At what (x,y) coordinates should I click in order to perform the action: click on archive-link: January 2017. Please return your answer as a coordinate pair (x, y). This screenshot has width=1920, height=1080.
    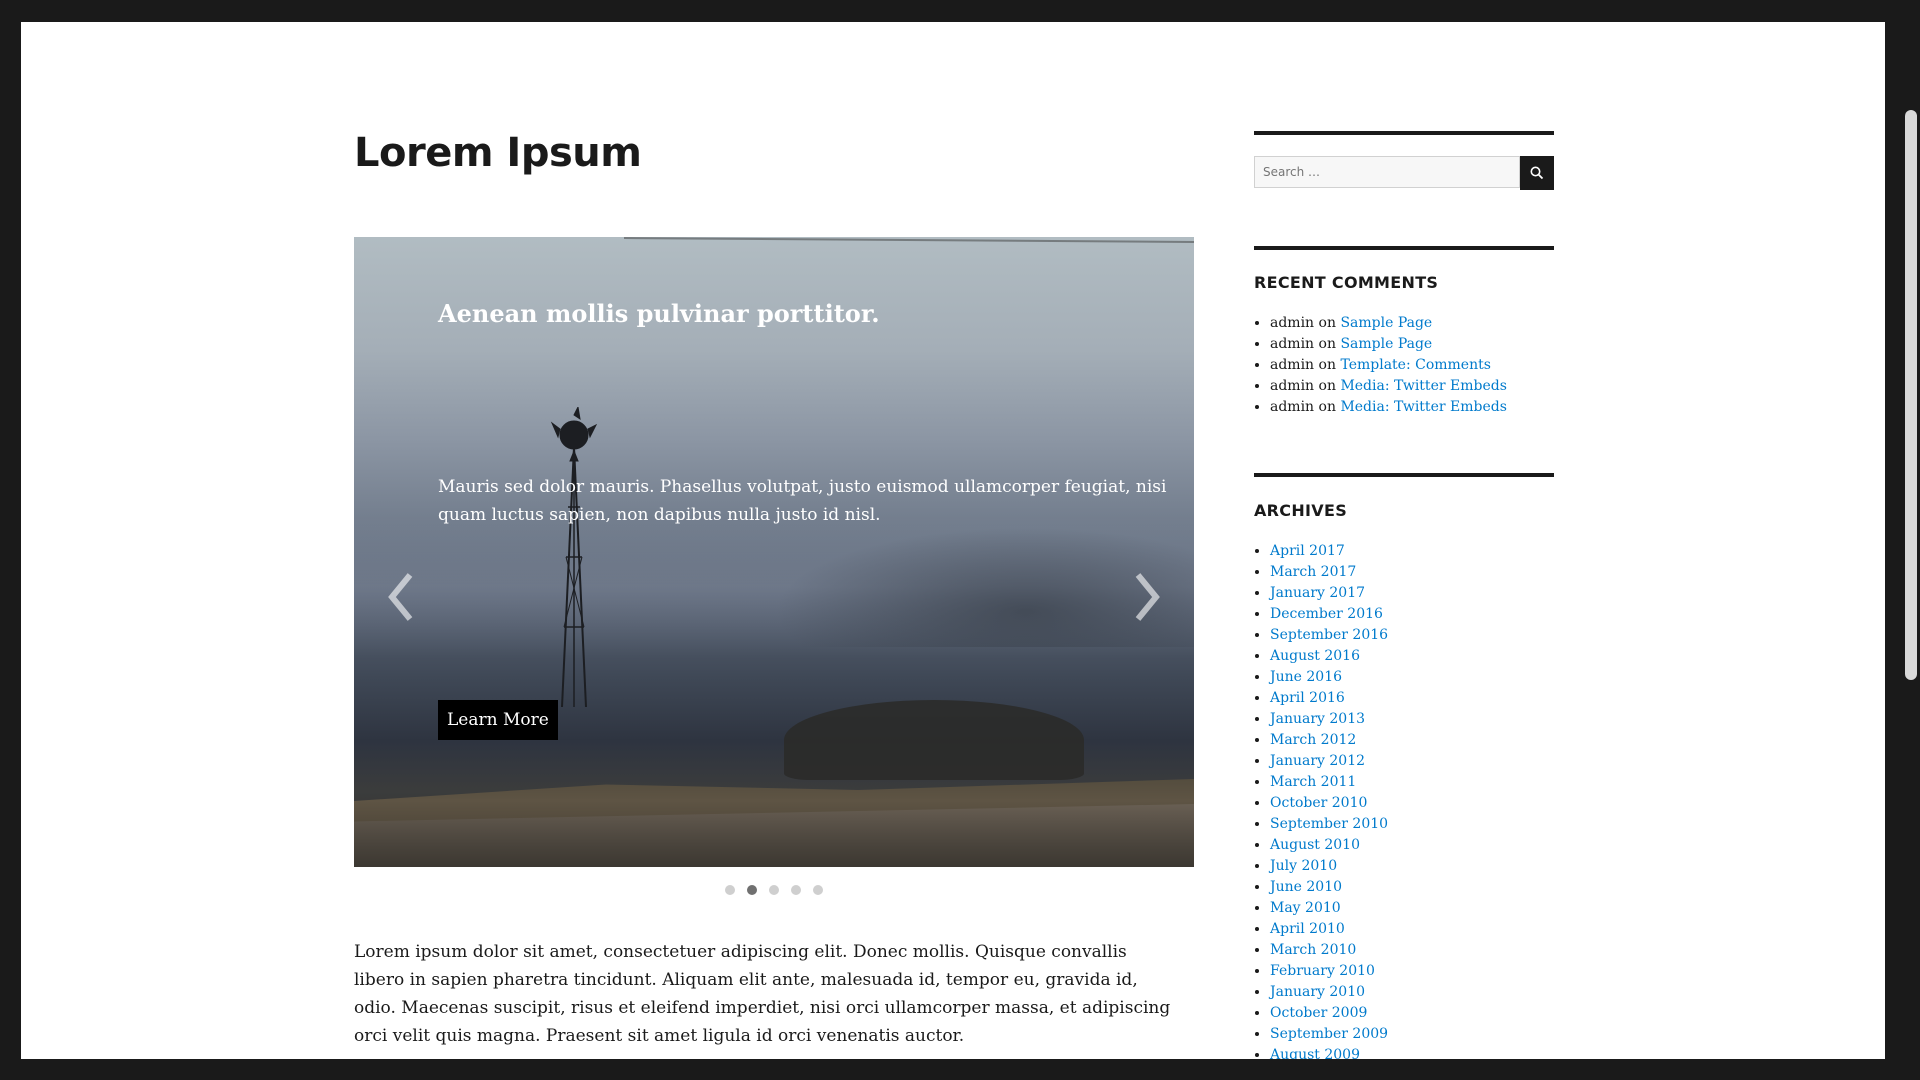
    Looking at the image, I should click on (1317, 593).